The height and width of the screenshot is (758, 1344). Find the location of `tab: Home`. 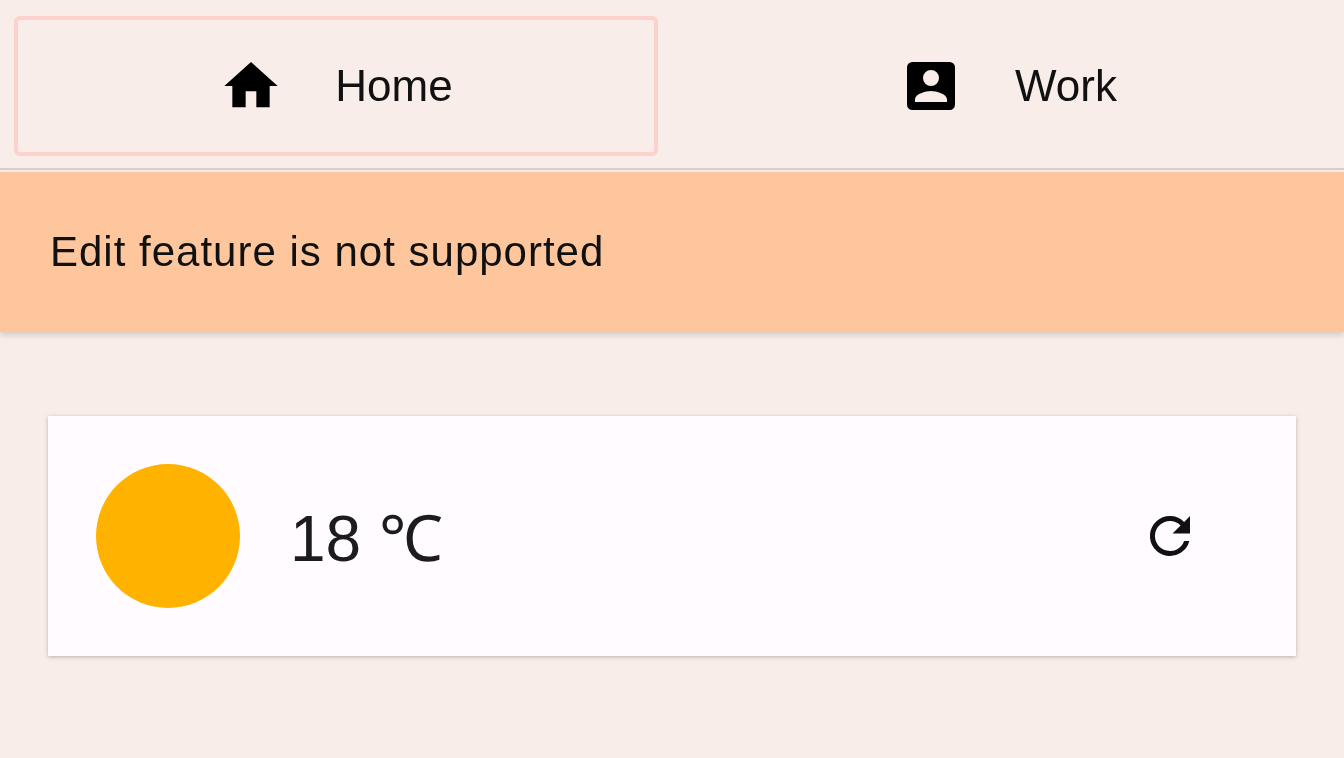

tab: Home is located at coordinates (336, 86).